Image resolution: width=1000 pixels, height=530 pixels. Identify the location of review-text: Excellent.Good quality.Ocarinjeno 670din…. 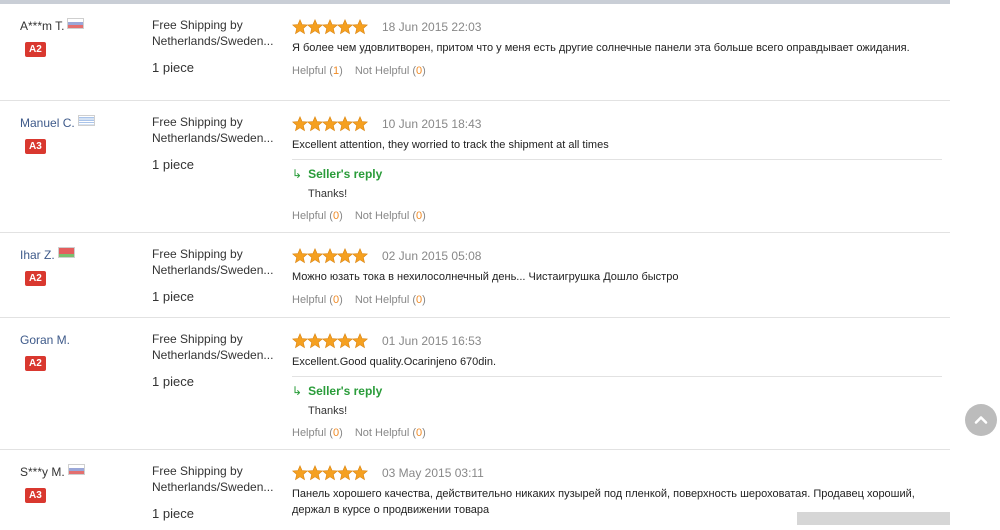
(394, 362).